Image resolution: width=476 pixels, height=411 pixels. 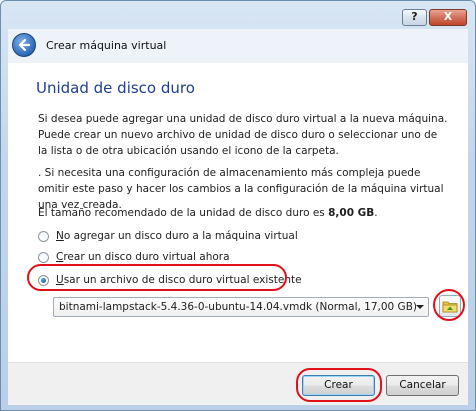 What do you see at coordinates (106, 45) in the screenshot?
I see `wizard-title: Crear máquina virtual` at bounding box center [106, 45].